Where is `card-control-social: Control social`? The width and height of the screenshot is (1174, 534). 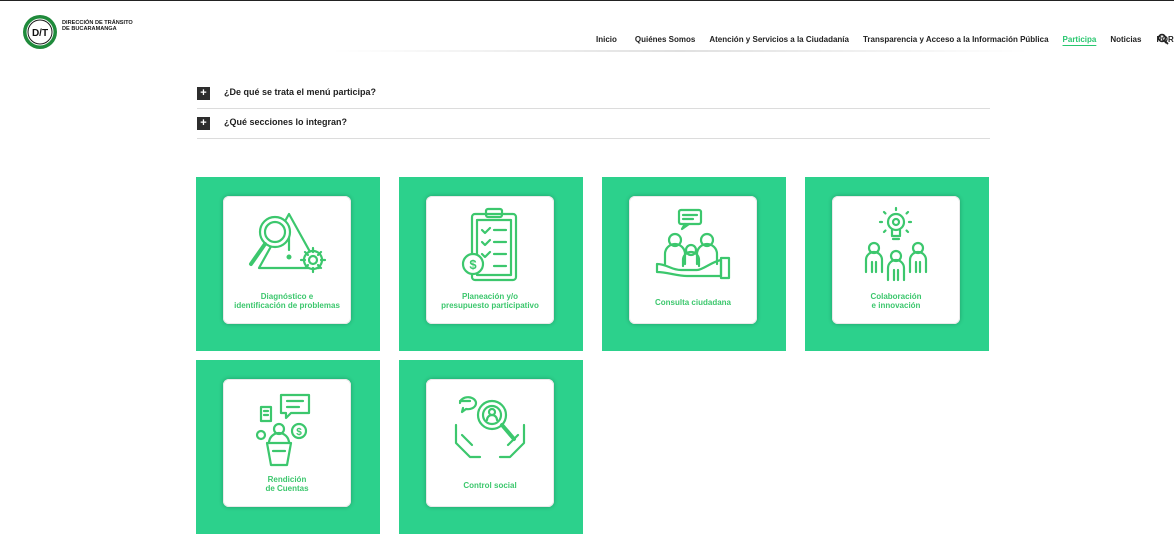
card-control-social: Control social is located at coordinates (491, 447).